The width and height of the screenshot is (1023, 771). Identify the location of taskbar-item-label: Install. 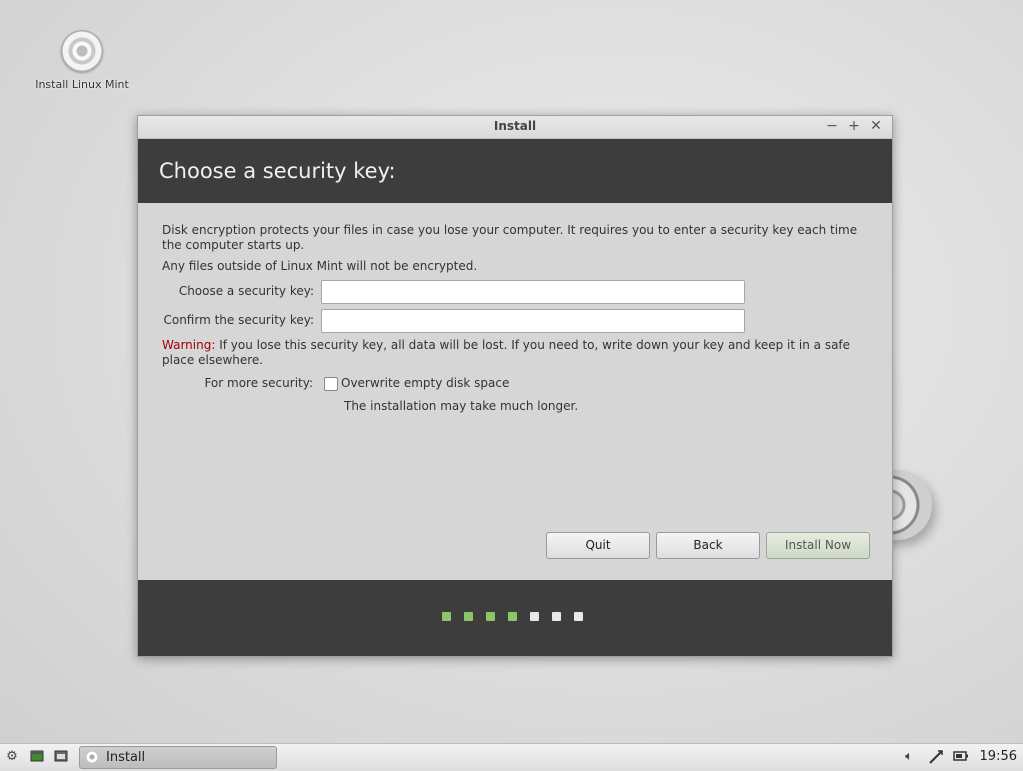
(126, 757).